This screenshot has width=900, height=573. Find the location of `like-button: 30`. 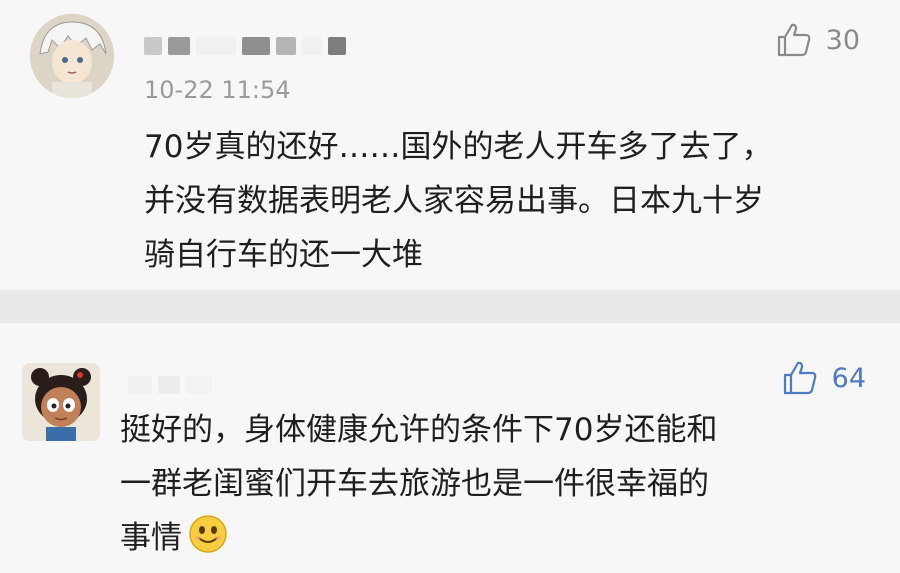

like-button: 30 is located at coordinates (818, 40).